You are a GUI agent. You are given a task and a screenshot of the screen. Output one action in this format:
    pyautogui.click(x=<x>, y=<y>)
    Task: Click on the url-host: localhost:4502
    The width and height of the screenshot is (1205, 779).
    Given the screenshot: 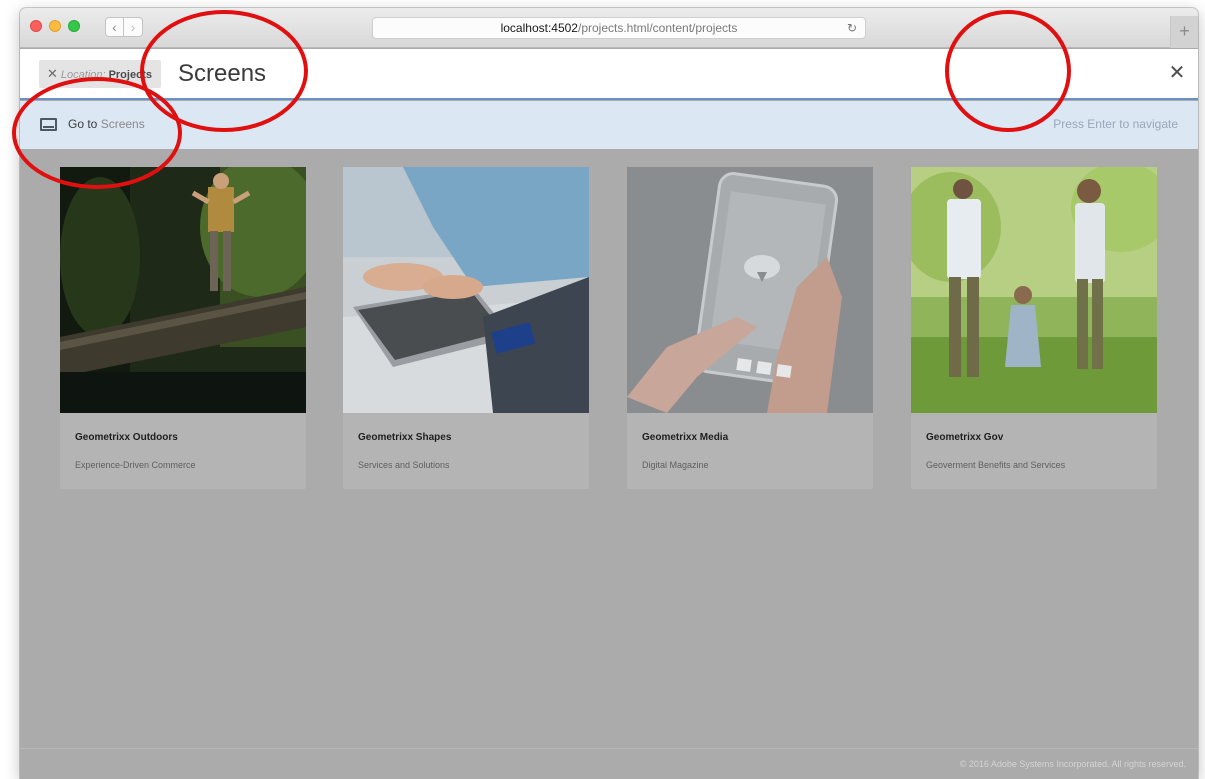 What is the action you would take?
    pyautogui.click(x=539, y=28)
    